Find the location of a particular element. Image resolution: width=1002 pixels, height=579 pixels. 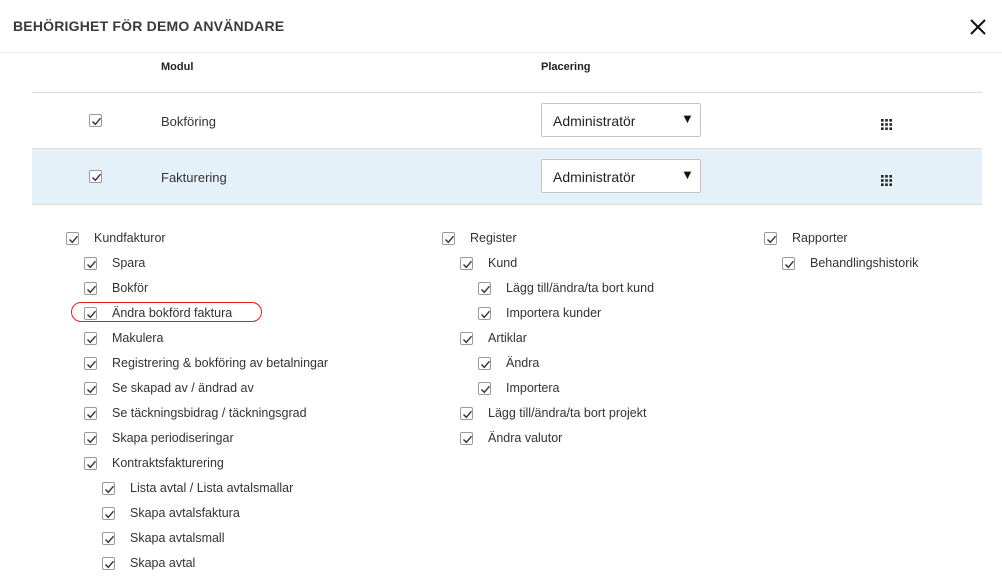

permission-label: Skapa periodiseringar is located at coordinates (173, 438).